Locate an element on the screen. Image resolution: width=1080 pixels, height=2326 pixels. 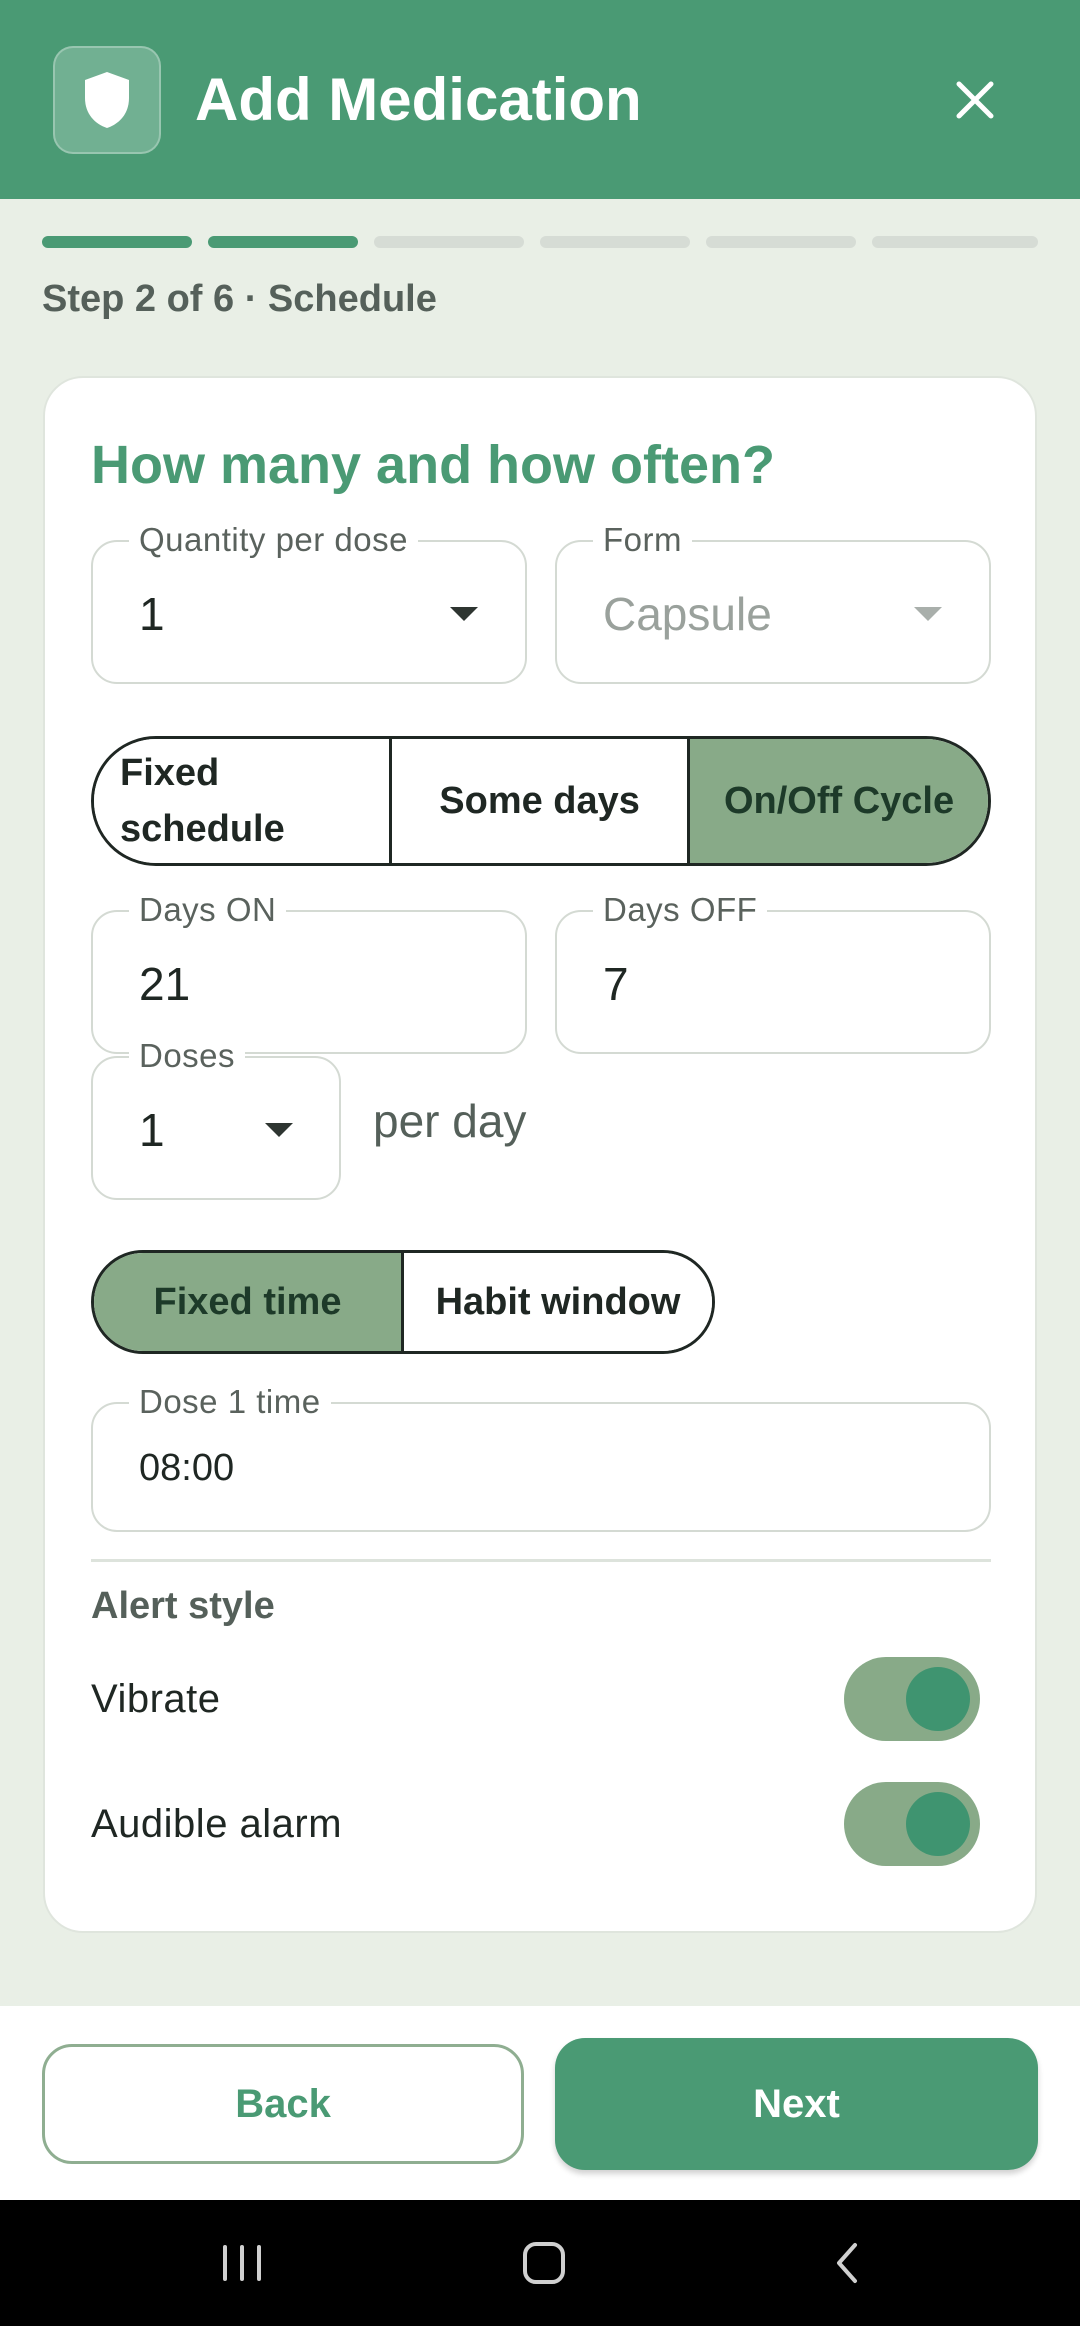
doses-label: Doses is located at coordinates (187, 1056).